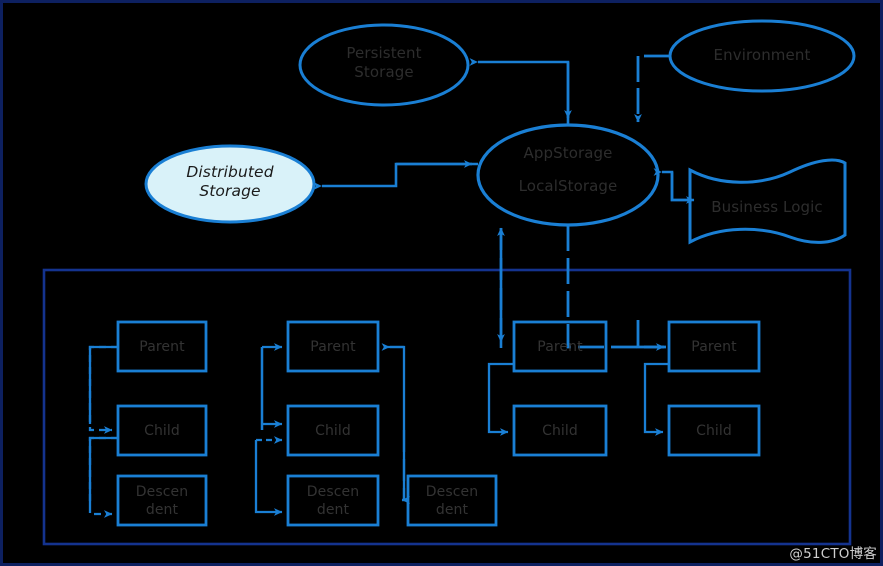 The width and height of the screenshot is (883, 566). Describe the element at coordinates (395, 176) in the screenshot. I see `connector-distributed-to-appstorage-left` at that location.